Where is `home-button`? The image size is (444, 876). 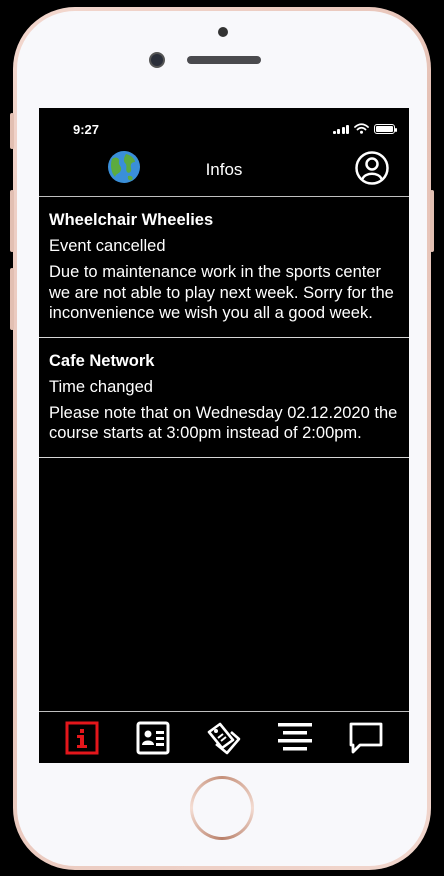
home-button is located at coordinates (222, 808).